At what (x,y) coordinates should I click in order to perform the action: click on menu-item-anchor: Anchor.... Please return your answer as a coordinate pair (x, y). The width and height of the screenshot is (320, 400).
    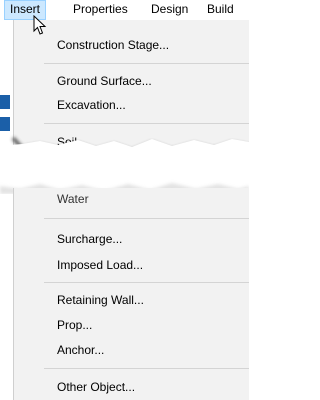
    Looking at the image, I should click on (131, 350).